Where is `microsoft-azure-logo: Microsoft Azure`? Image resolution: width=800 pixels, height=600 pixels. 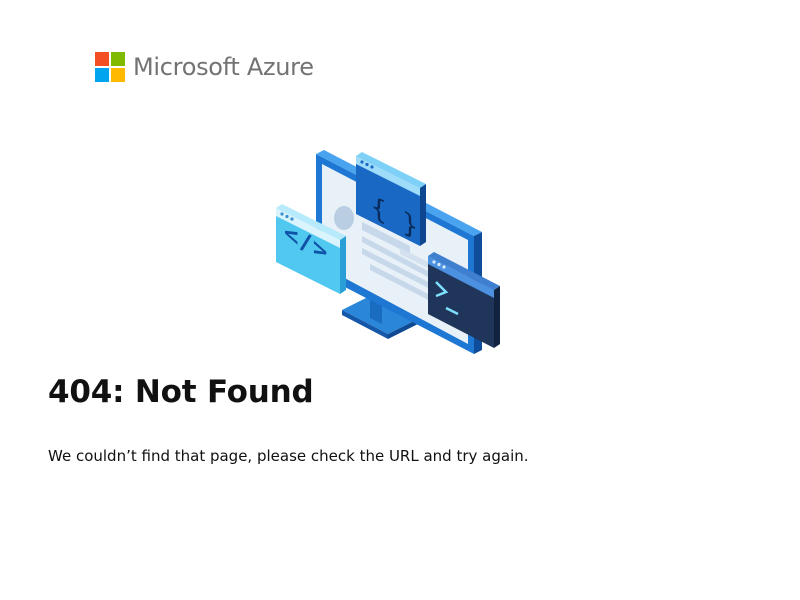
microsoft-azure-logo: Microsoft Azure is located at coordinates (204, 67).